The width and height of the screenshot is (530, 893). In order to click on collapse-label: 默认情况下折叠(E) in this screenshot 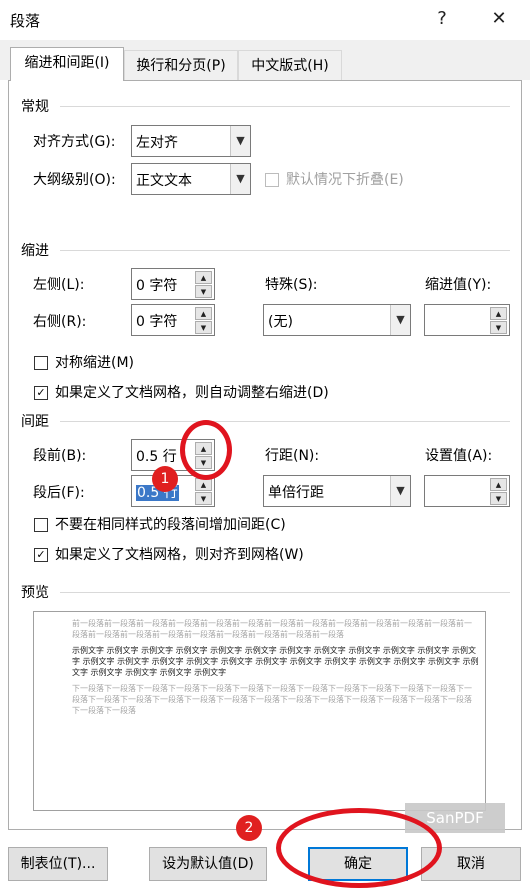, I will do `click(345, 180)`.